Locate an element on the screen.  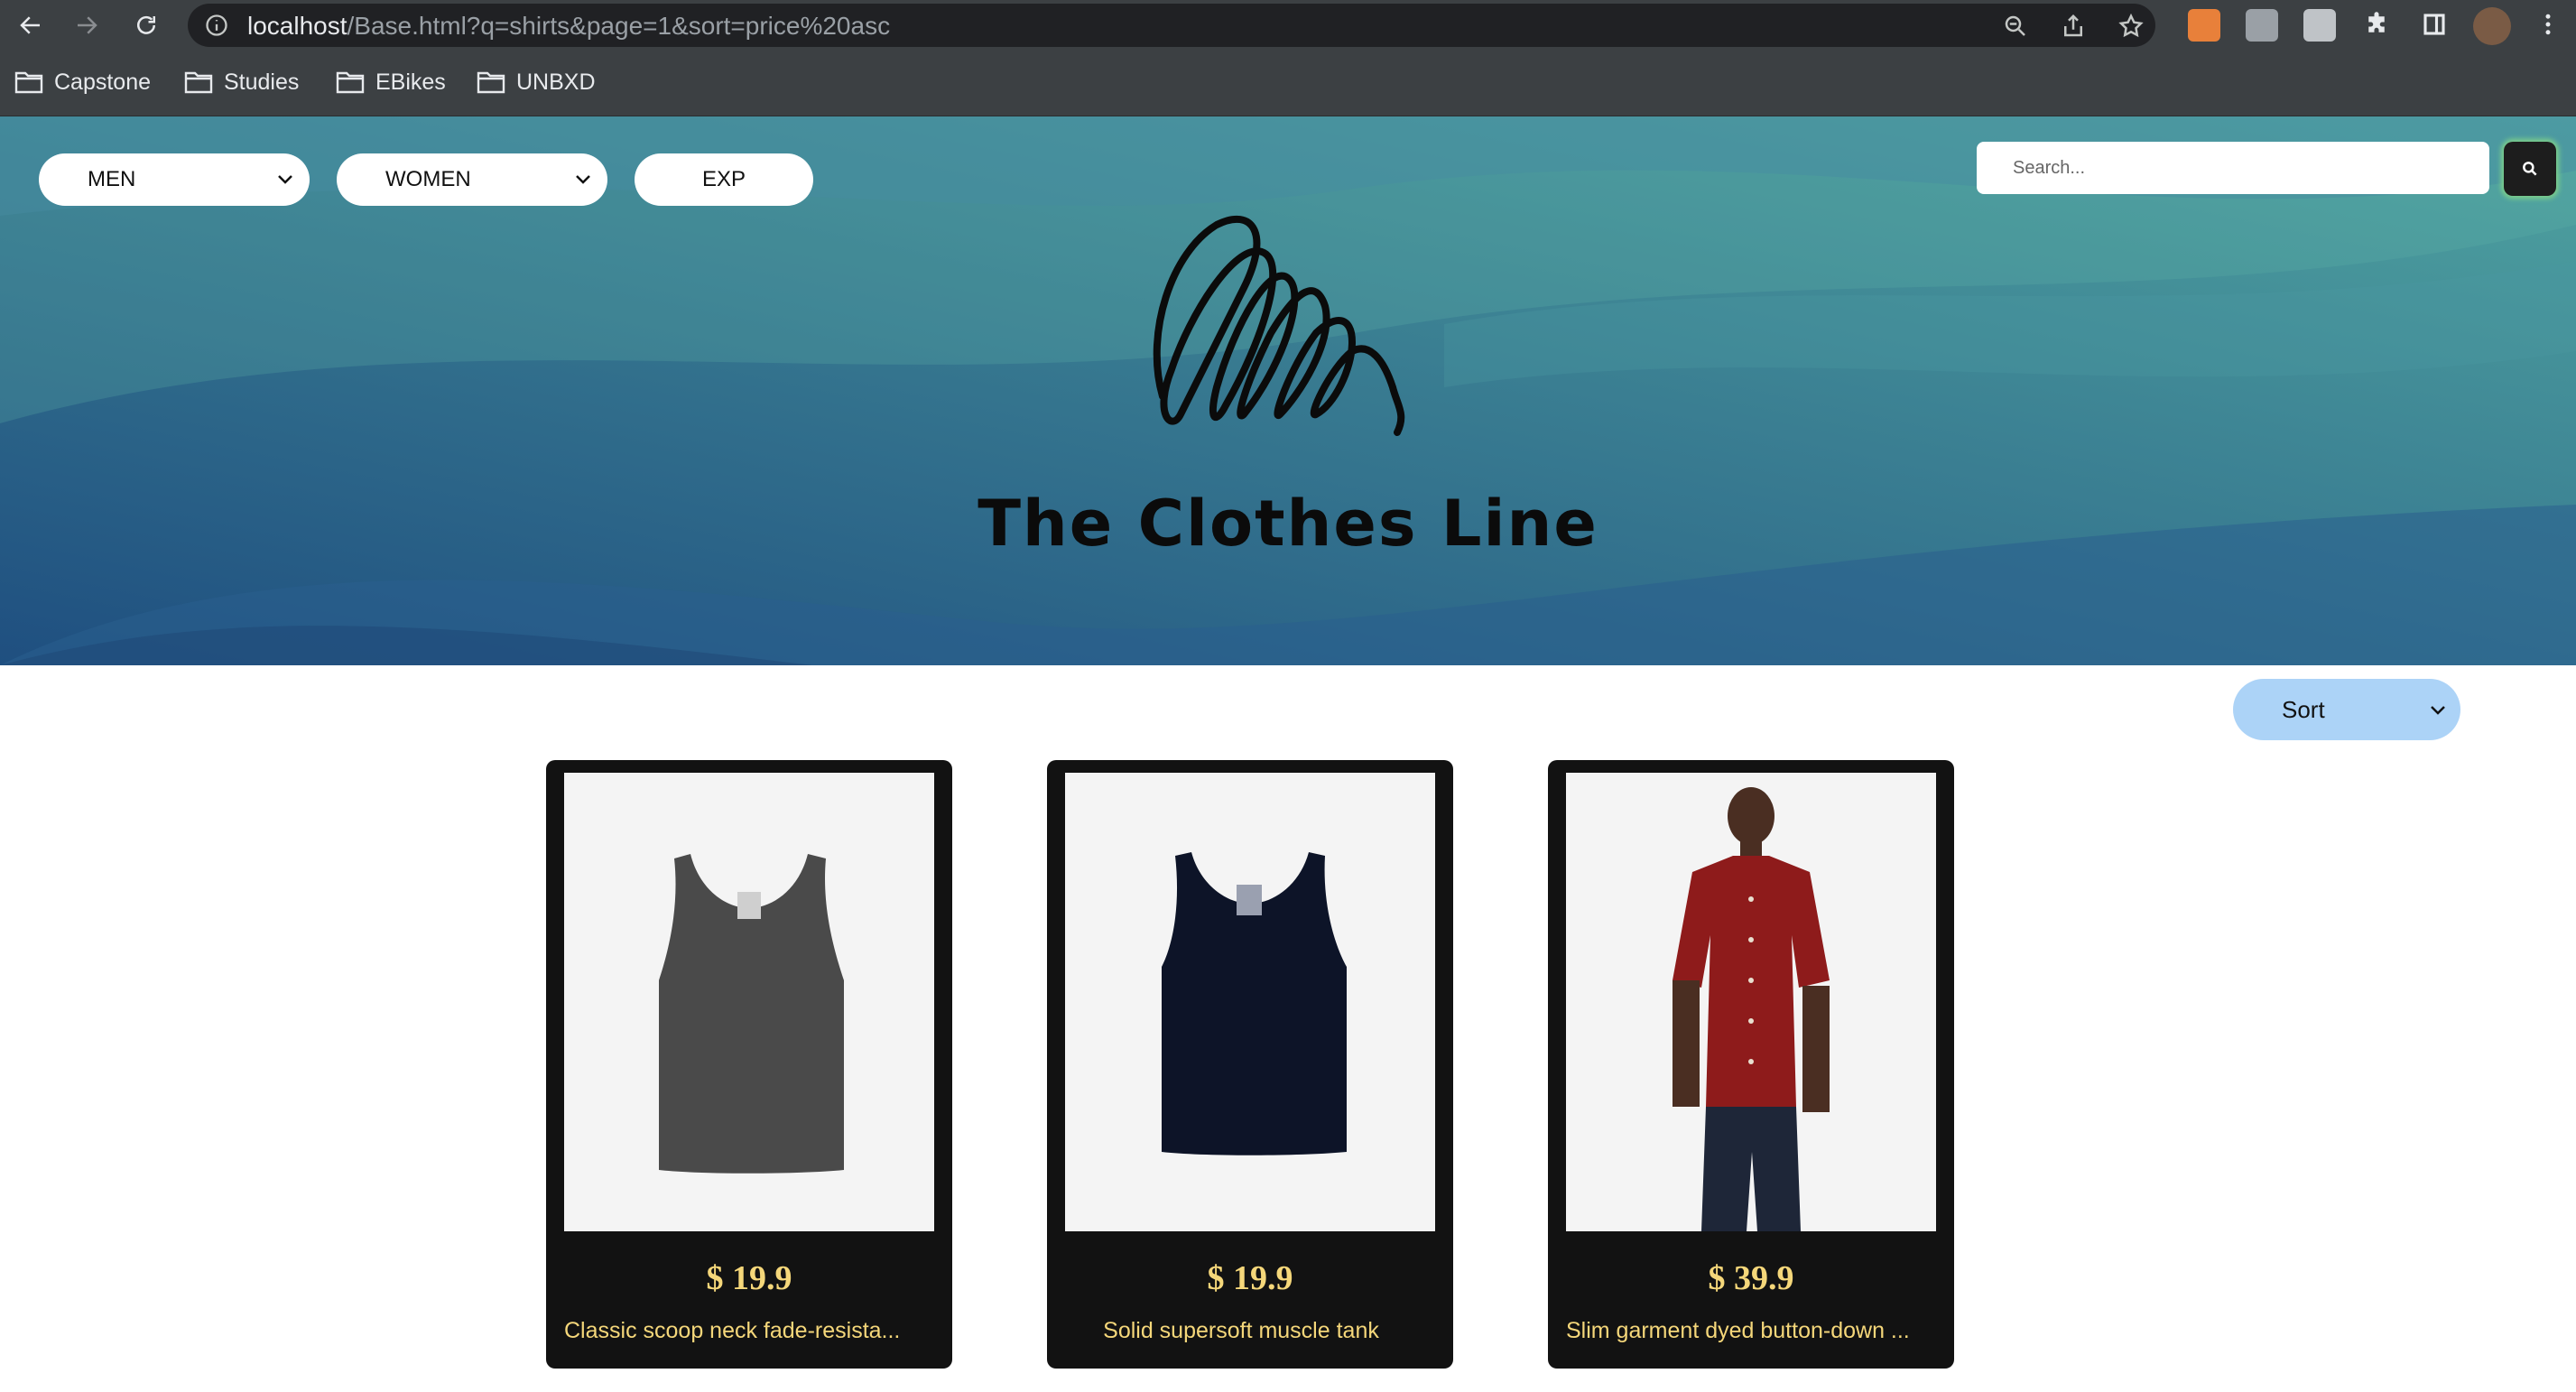
bookmark-unbxd: UNBXD is located at coordinates (536, 82).